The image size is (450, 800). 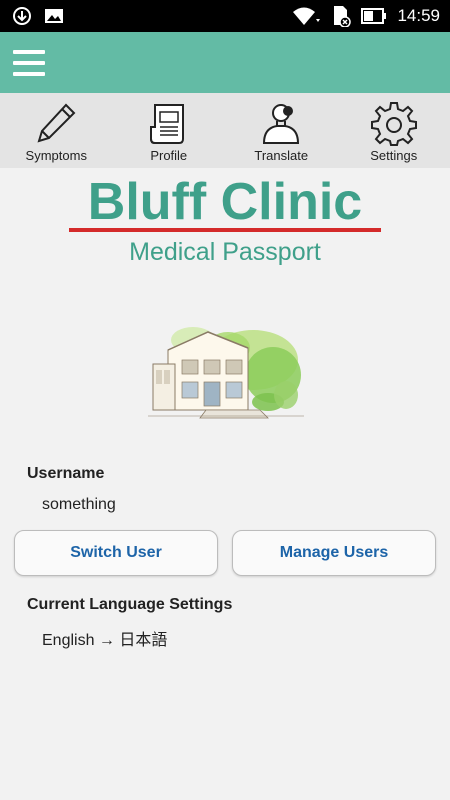 I want to click on status-time: 14:59, so click(x=418, y=15).